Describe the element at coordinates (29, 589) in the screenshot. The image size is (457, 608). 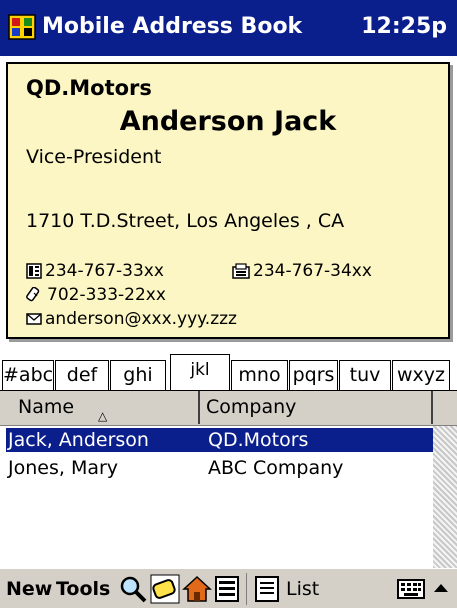
I see `new-menu: New` at that location.